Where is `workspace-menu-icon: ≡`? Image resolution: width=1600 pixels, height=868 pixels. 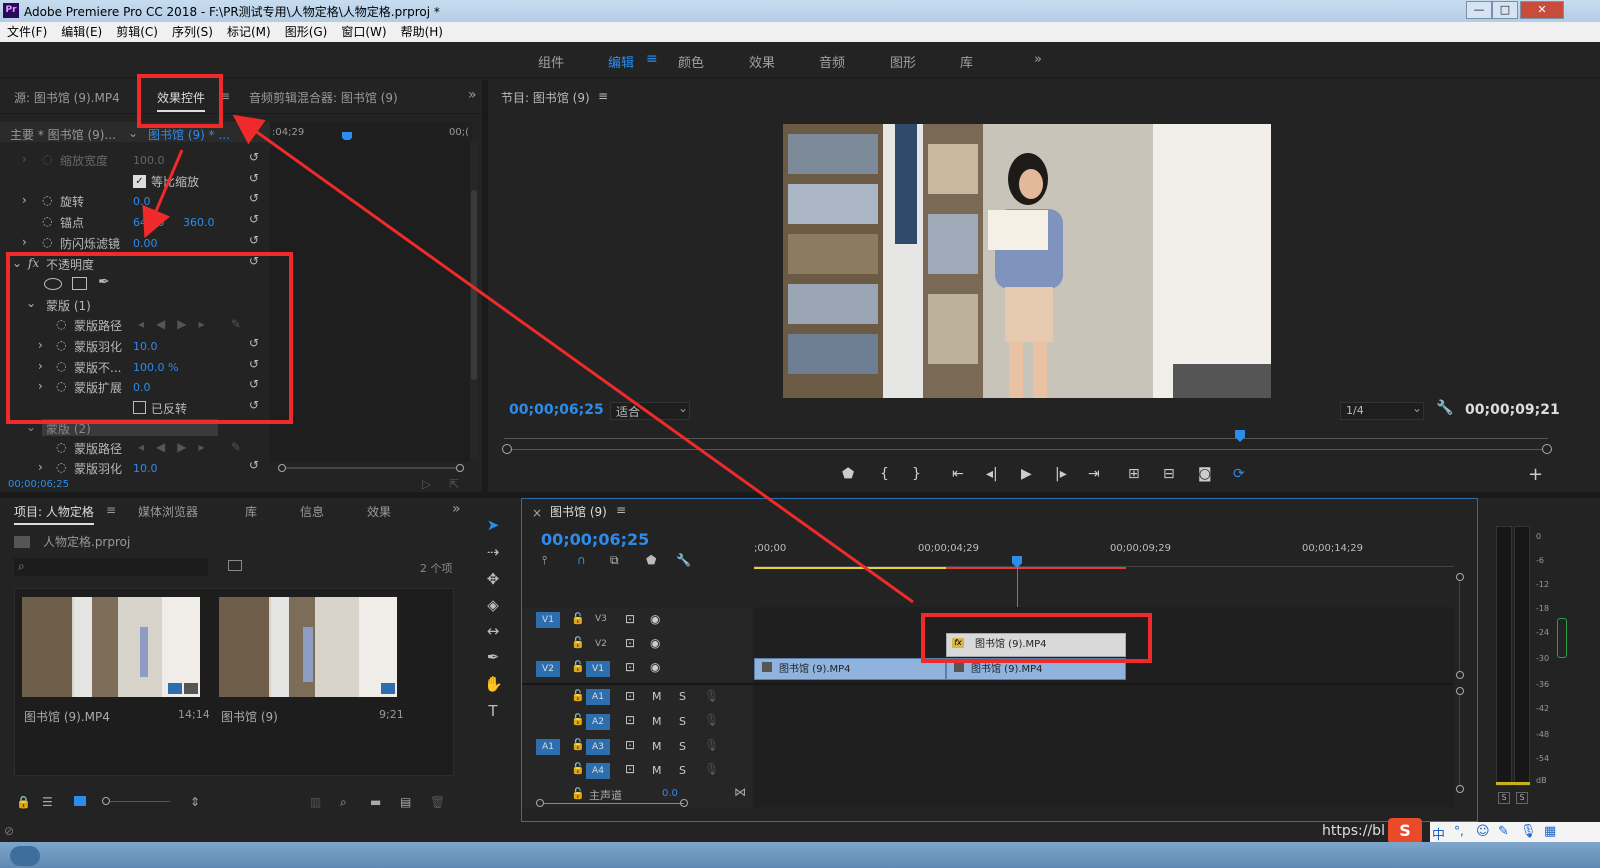
workspace-menu-icon: ≡ is located at coordinates (652, 59).